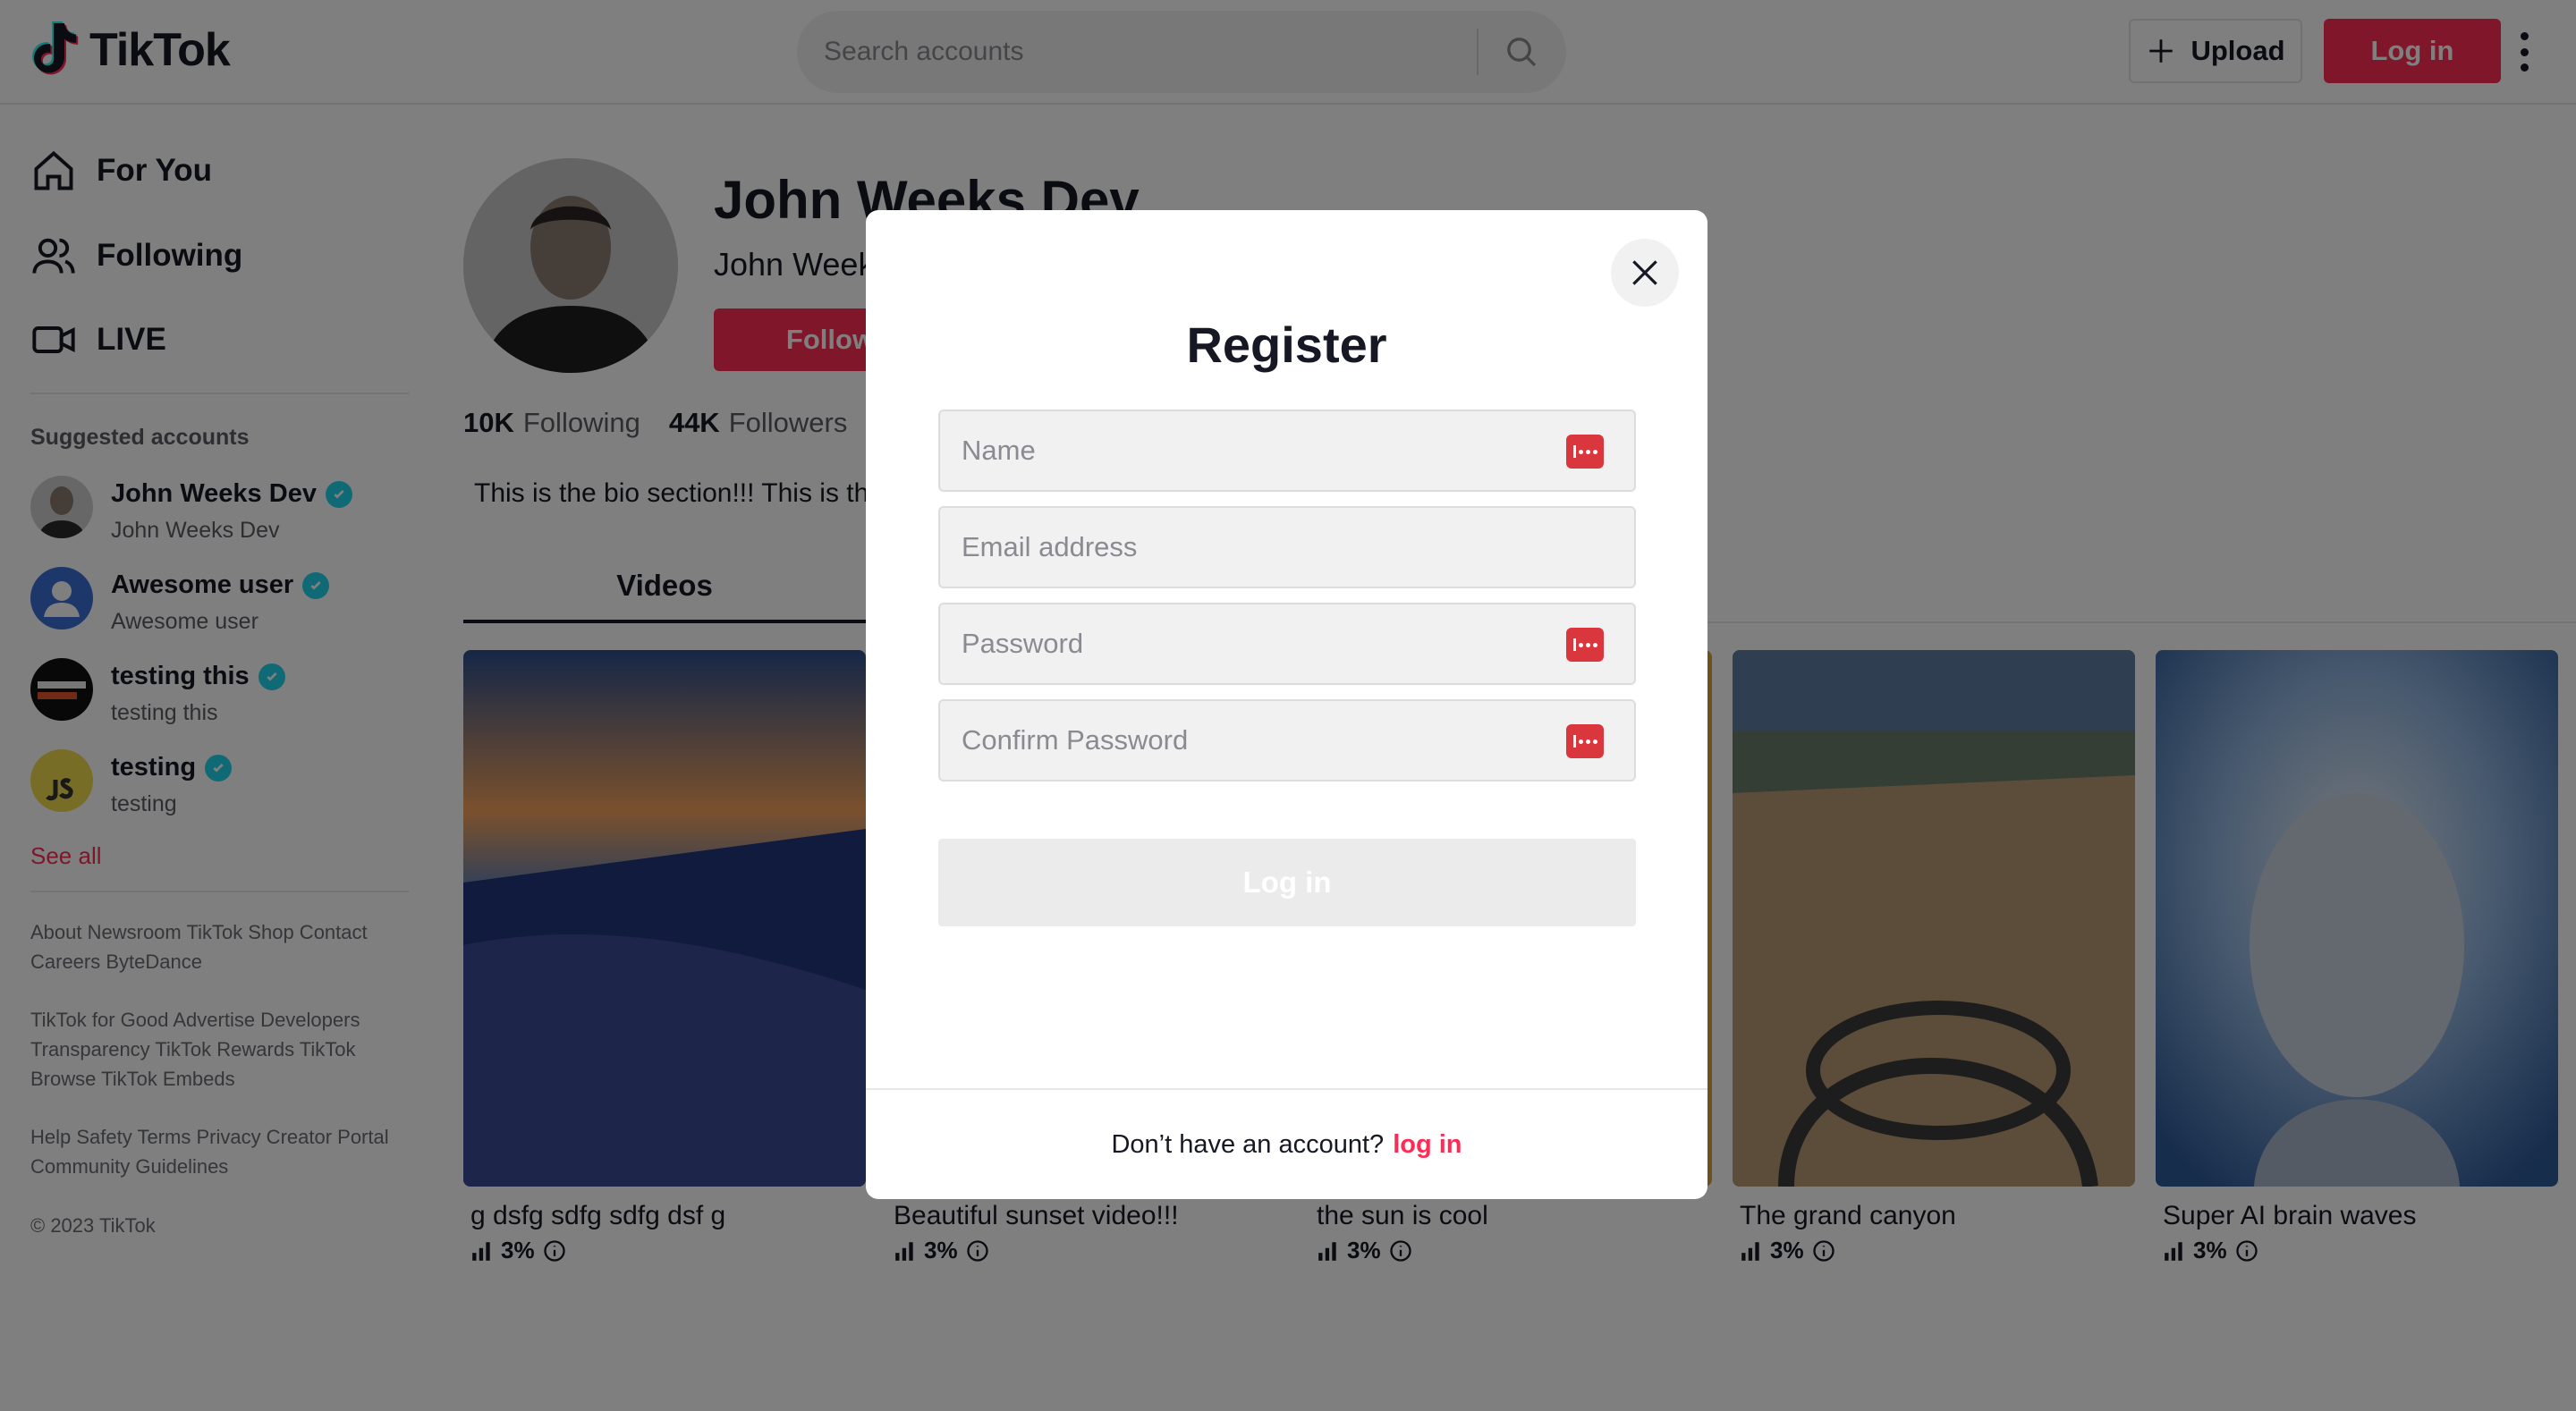 The width and height of the screenshot is (2576, 1411). Describe the element at coordinates (1244, 644) in the screenshot. I see `password-input` at that location.